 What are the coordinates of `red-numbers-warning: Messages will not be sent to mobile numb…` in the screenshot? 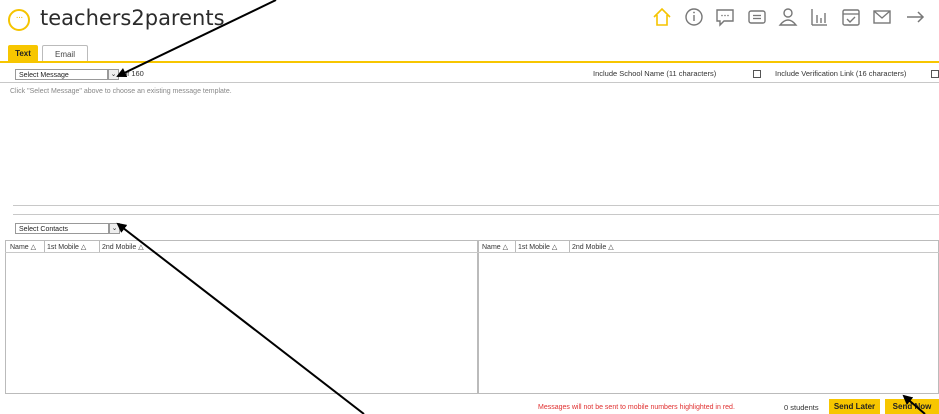 It's located at (636, 407).